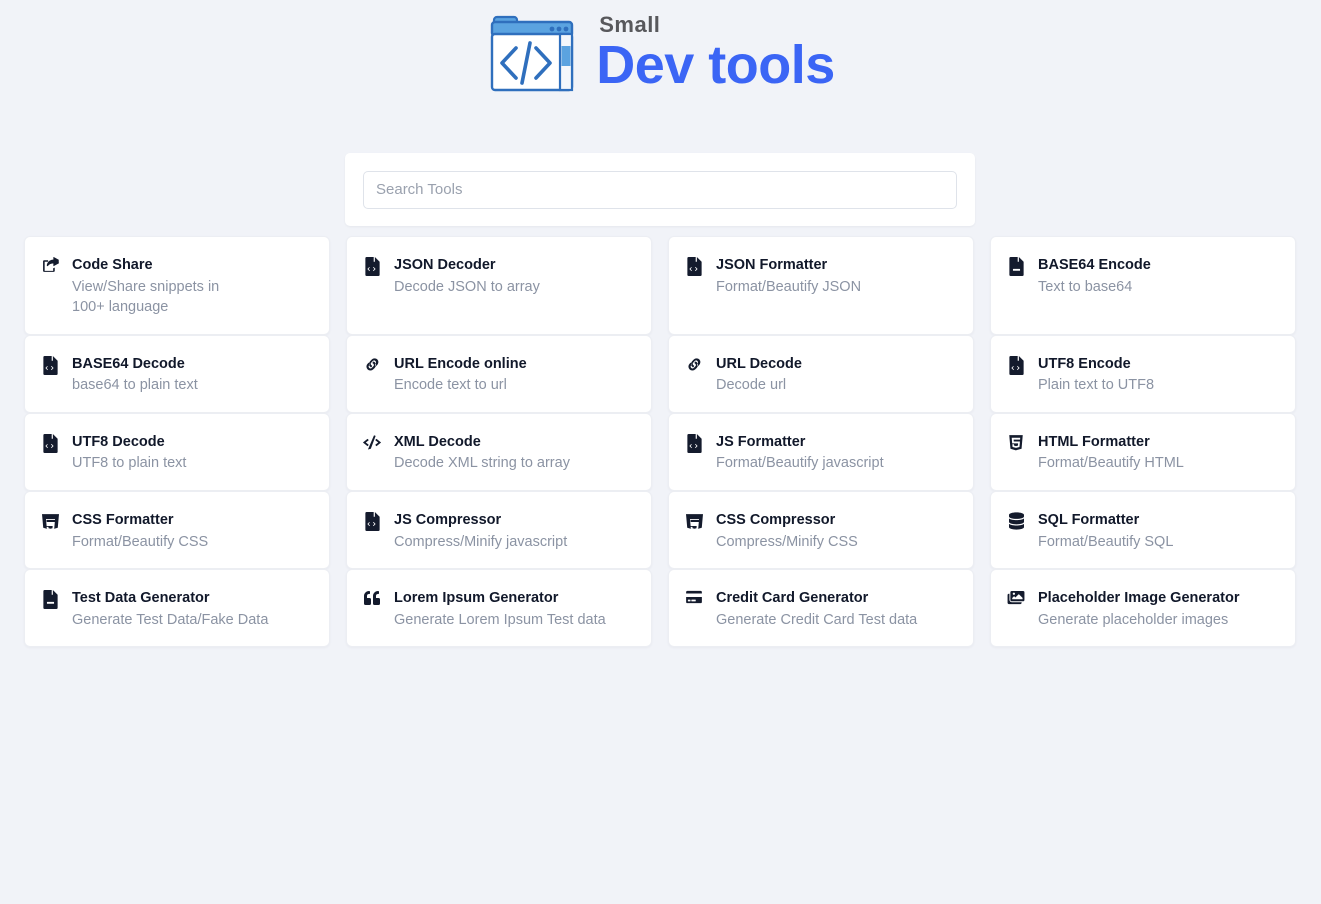 This screenshot has width=1321, height=904. What do you see at coordinates (1094, 265) in the screenshot?
I see `tool-title: BASE64 Encode` at bounding box center [1094, 265].